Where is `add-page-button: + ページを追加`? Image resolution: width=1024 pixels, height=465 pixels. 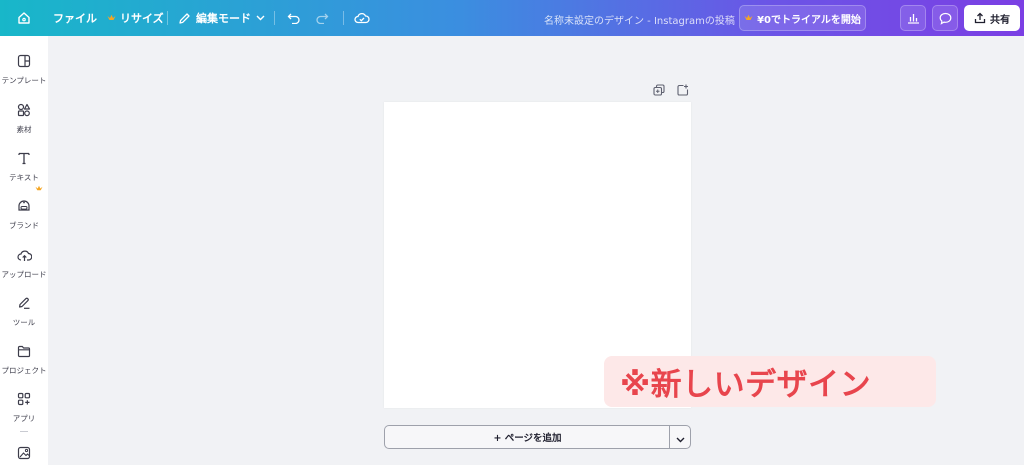
add-page-button: + ページを追加 is located at coordinates (527, 437).